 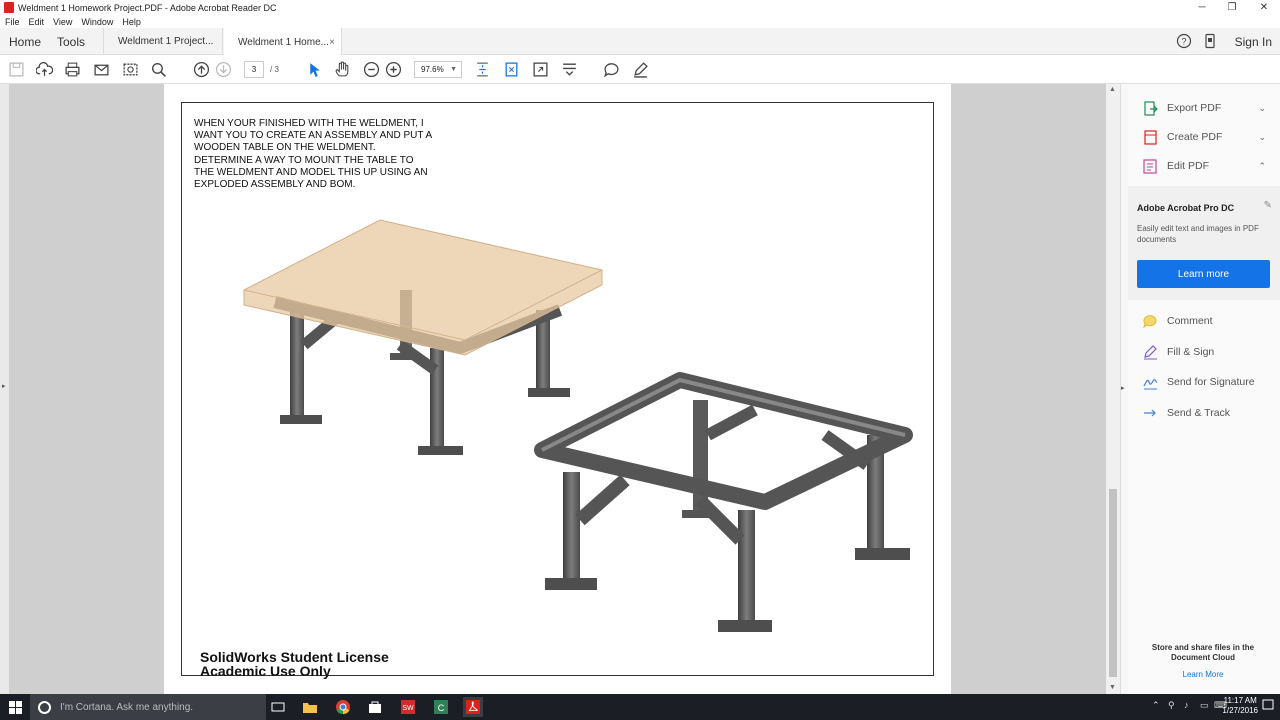 What do you see at coordinates (44, 69) in the screenshot?
I see `upload-cloud-icon` at bounding box center [44, 69].